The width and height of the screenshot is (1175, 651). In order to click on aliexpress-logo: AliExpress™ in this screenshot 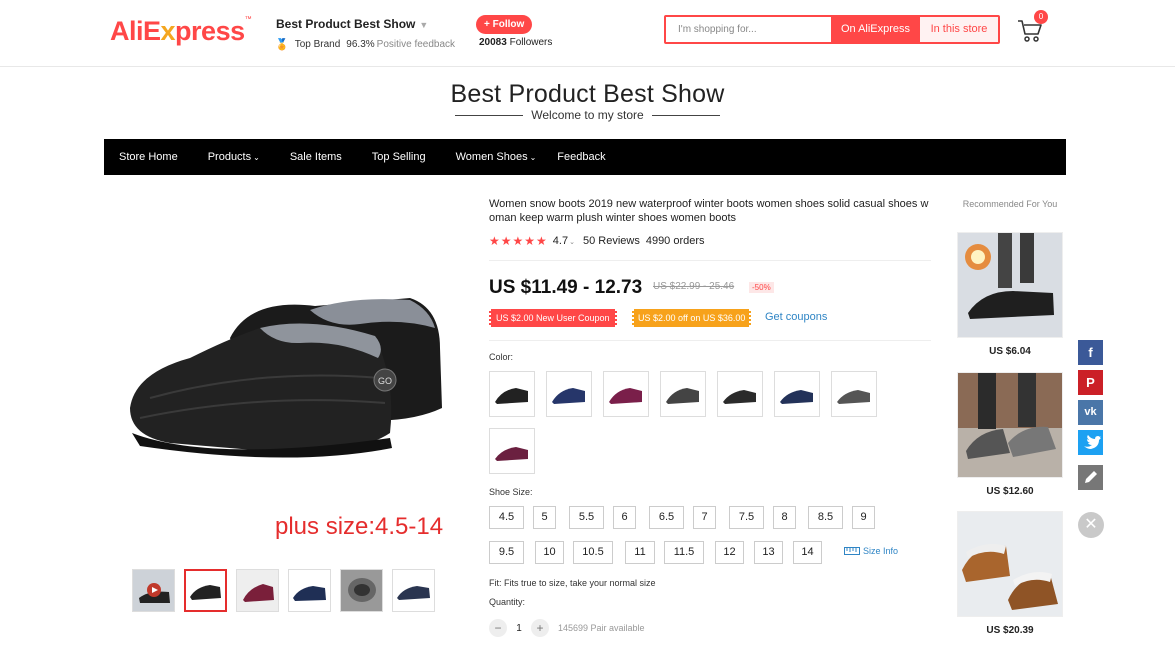, I will do `click(181, 31)`.